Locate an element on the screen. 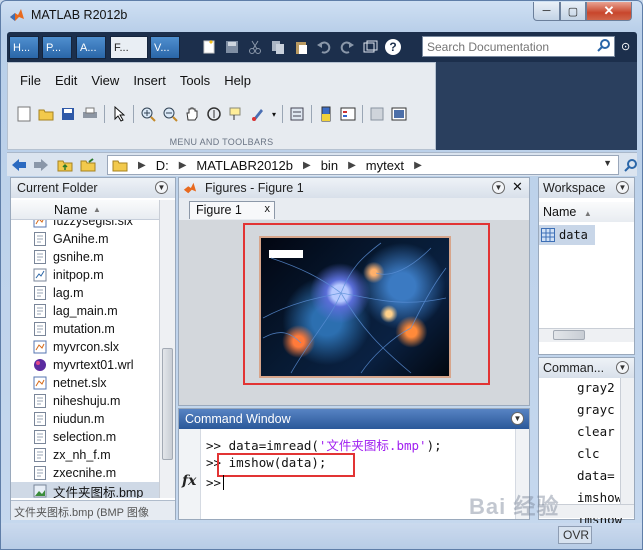 The height and width of the screenshot is (550, 643). file-item: myvrcon.slx is located at coordinates (85, 347).